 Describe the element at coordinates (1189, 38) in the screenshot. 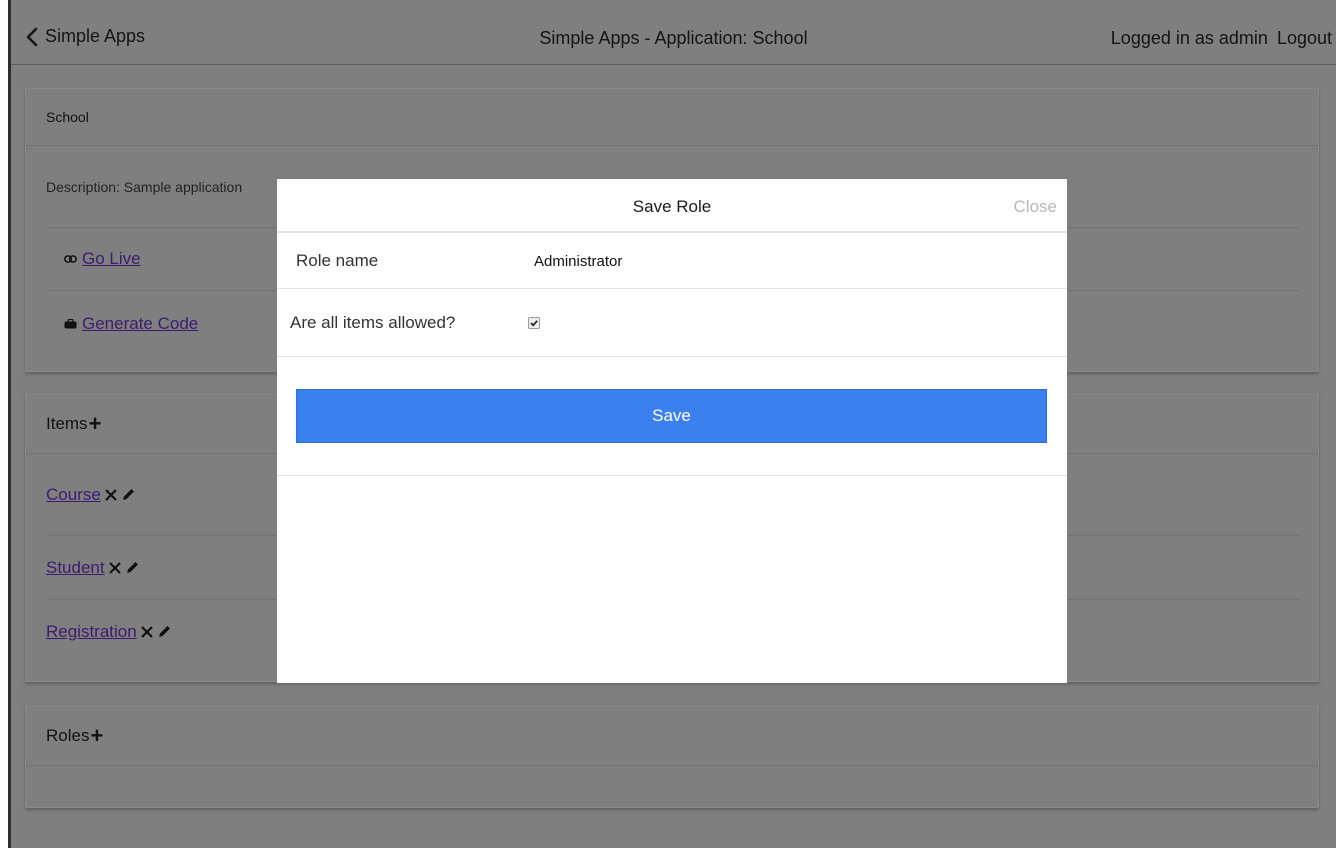

I see `logged-in-text: Logged in as admin` at that location.